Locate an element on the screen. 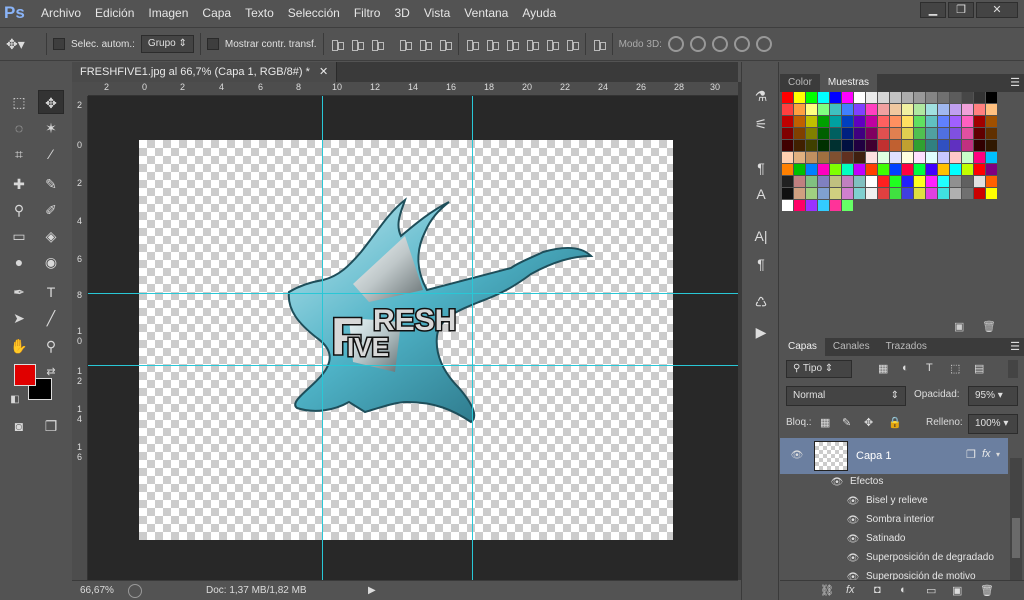 This screenshot has width=1024, height=600. status-arrow-icon: ▶ is located at coordinates (372, 590).